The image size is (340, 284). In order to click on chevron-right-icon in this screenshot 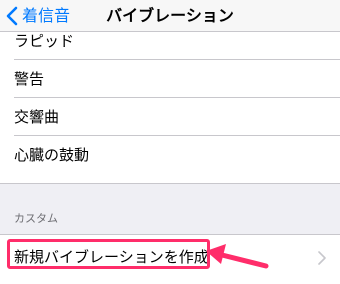, I will do `click(322, 259)`.